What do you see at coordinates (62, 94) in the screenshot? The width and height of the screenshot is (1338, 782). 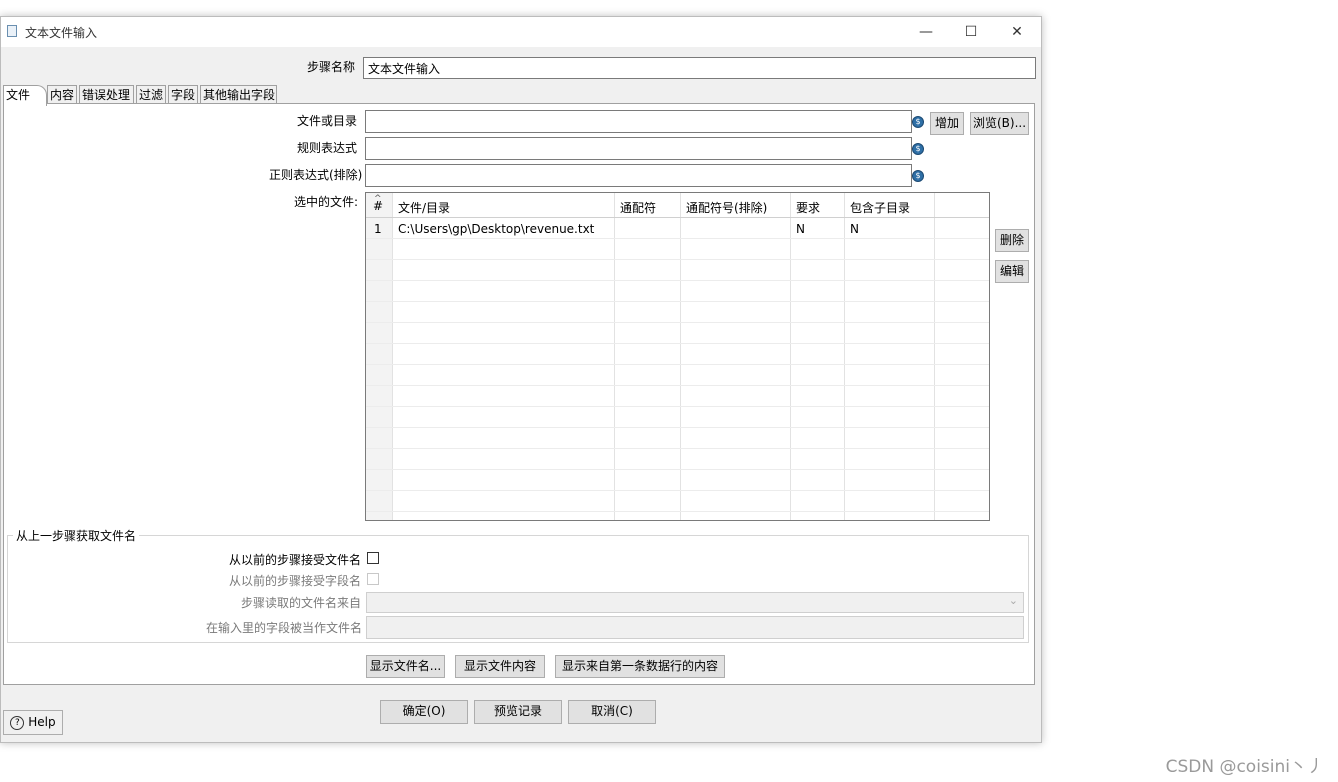 I see `tab-content: 内容` at bounding box center [62, 94].